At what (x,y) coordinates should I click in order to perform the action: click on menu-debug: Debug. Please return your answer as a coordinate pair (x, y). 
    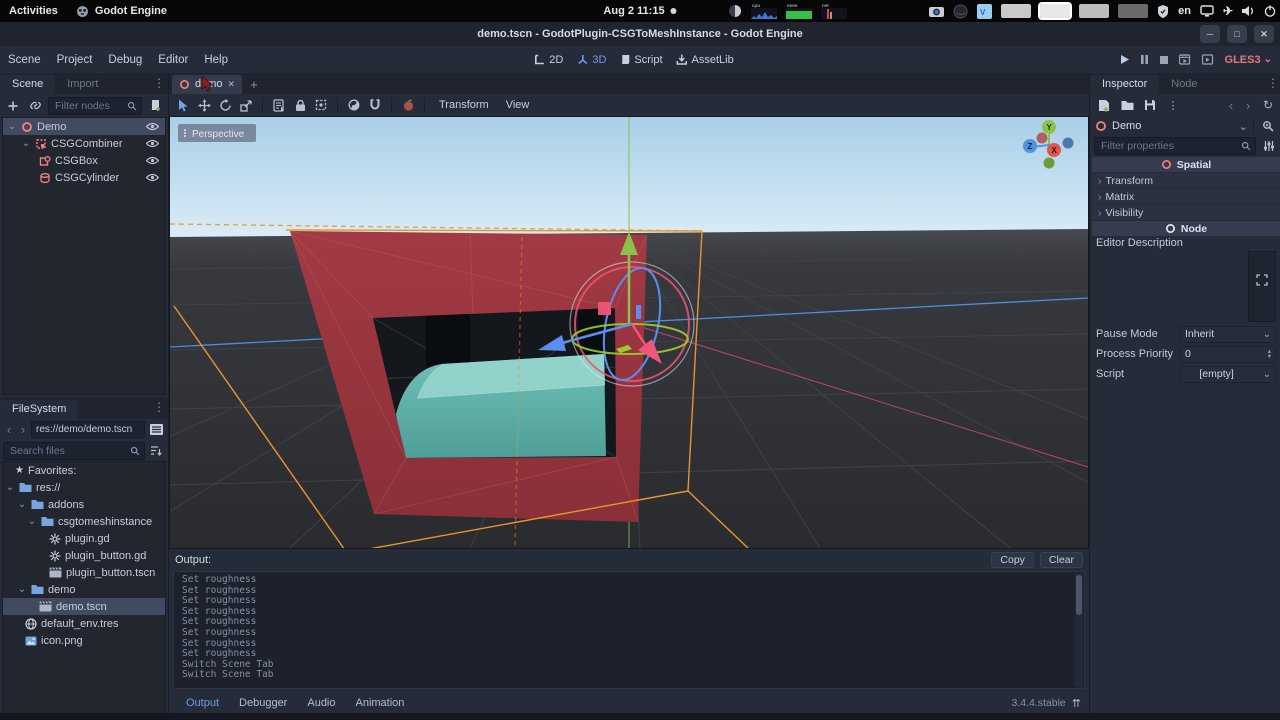
    Looking at the image, I should click on (125, 60).